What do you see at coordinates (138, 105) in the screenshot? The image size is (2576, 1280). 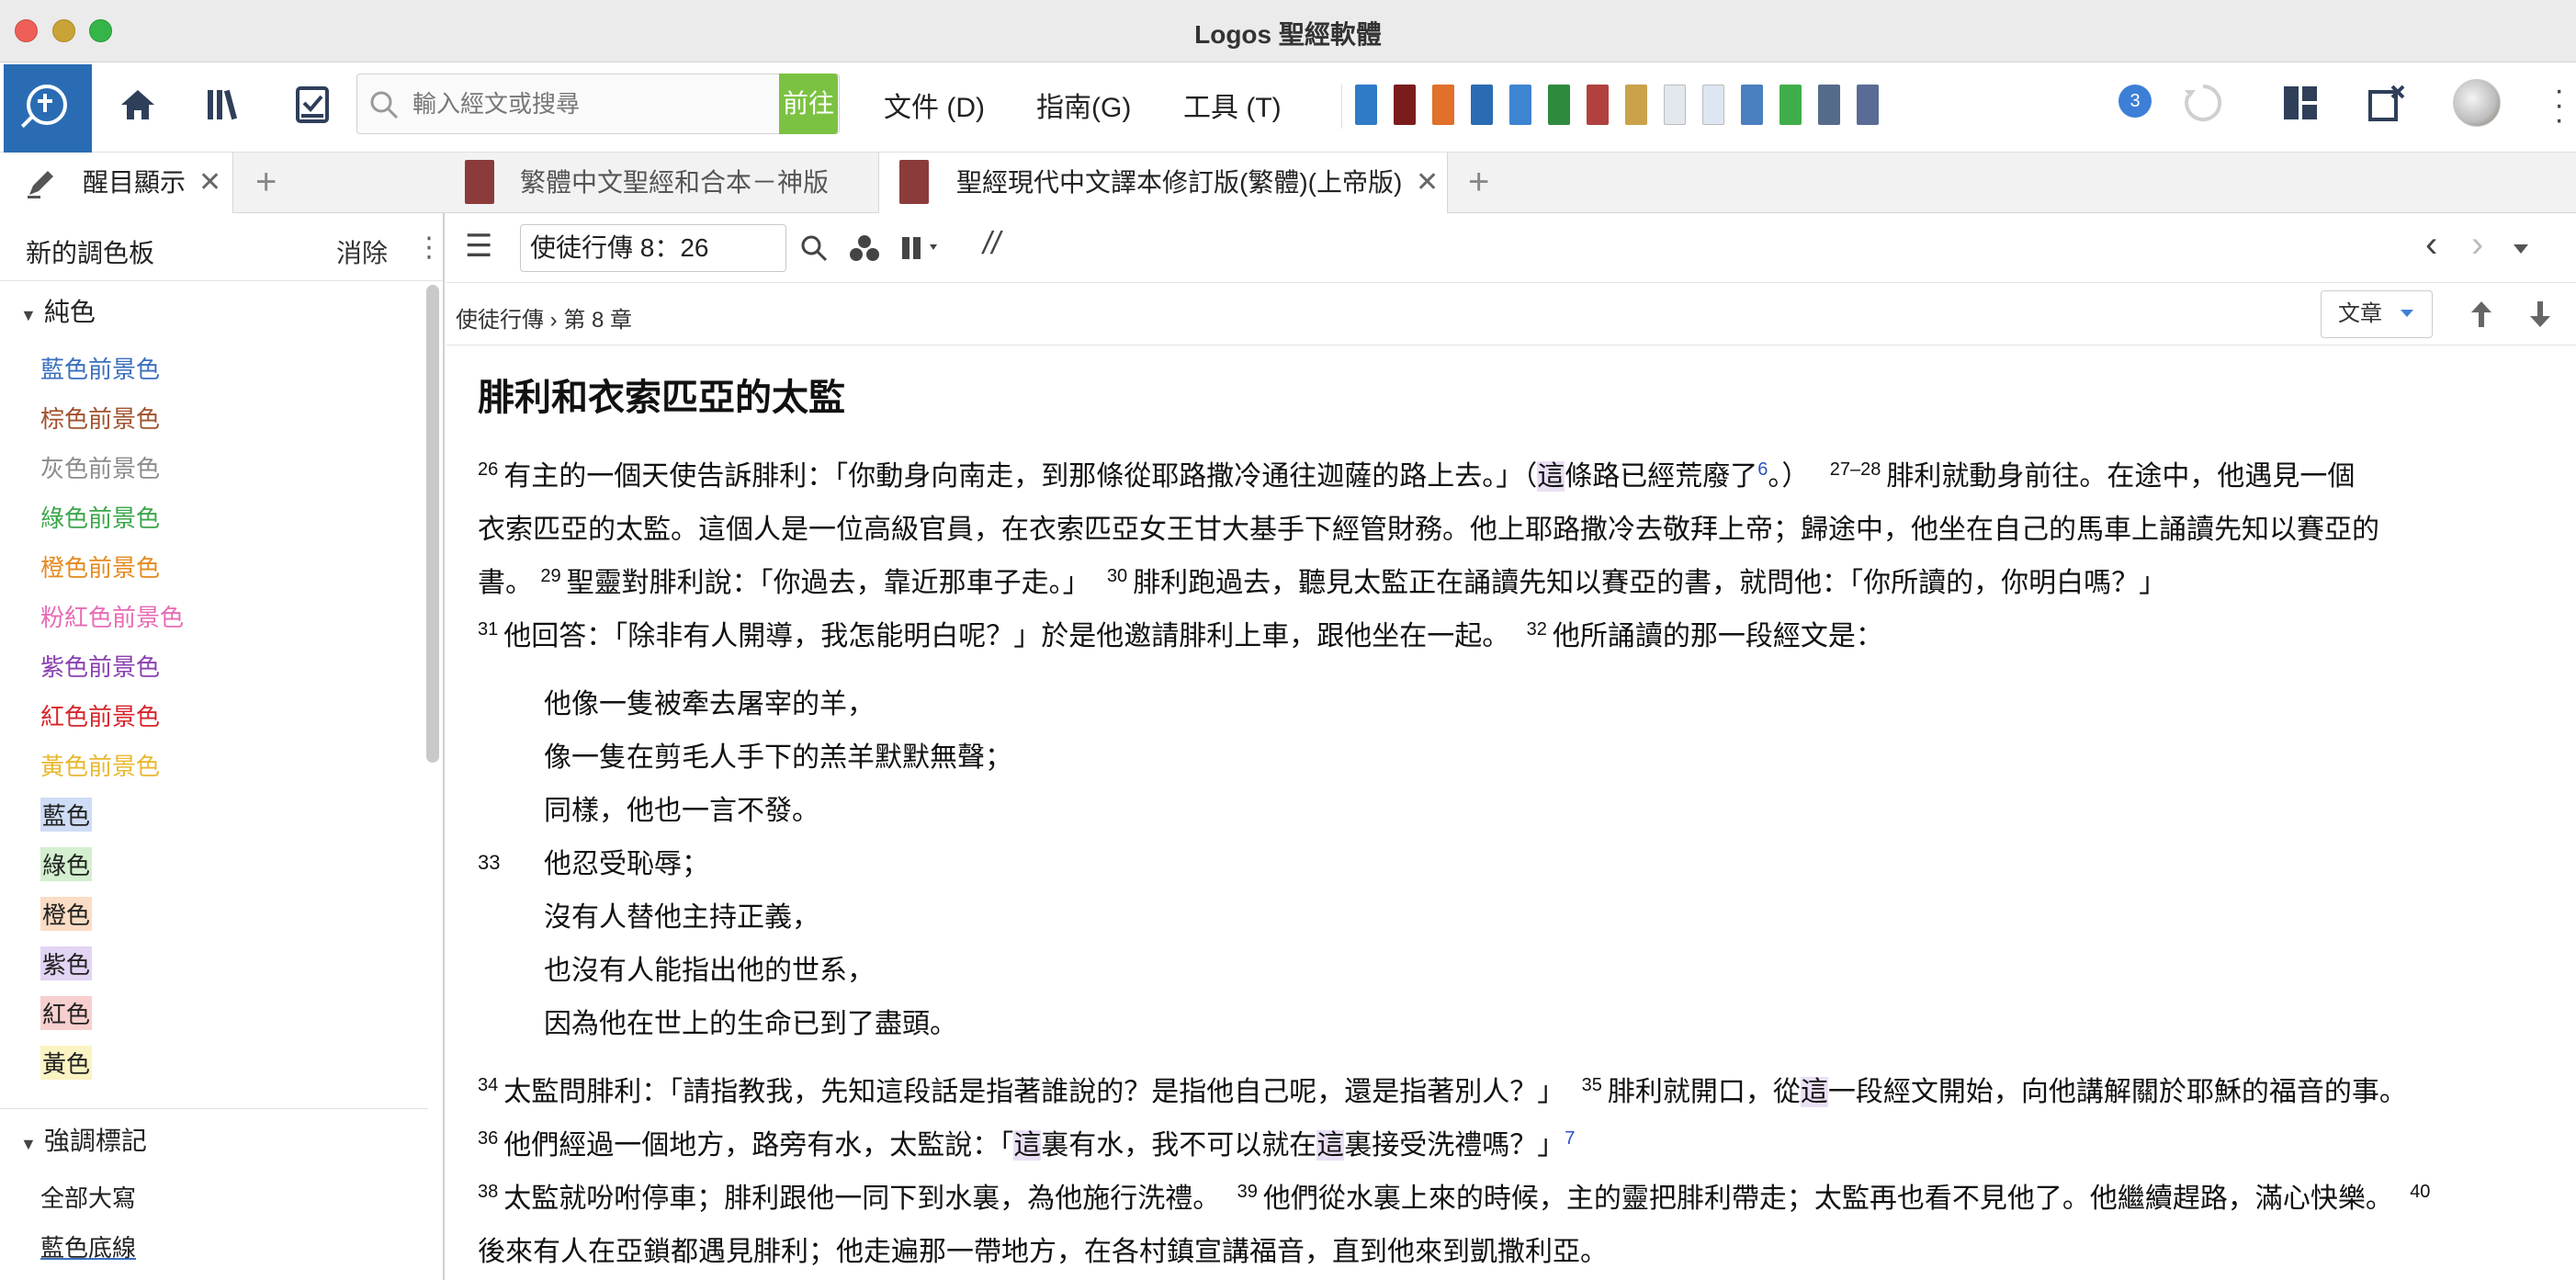 I see `home-icon` at bounding box center [138, 105].